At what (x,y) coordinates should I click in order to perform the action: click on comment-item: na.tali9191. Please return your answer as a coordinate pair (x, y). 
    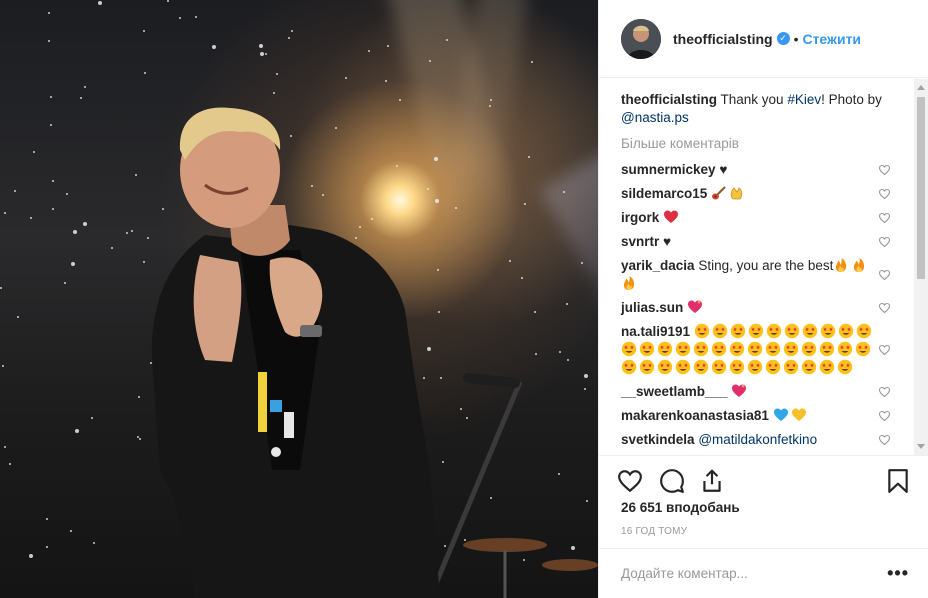
    Looking at the image, I should click on (764, 350).